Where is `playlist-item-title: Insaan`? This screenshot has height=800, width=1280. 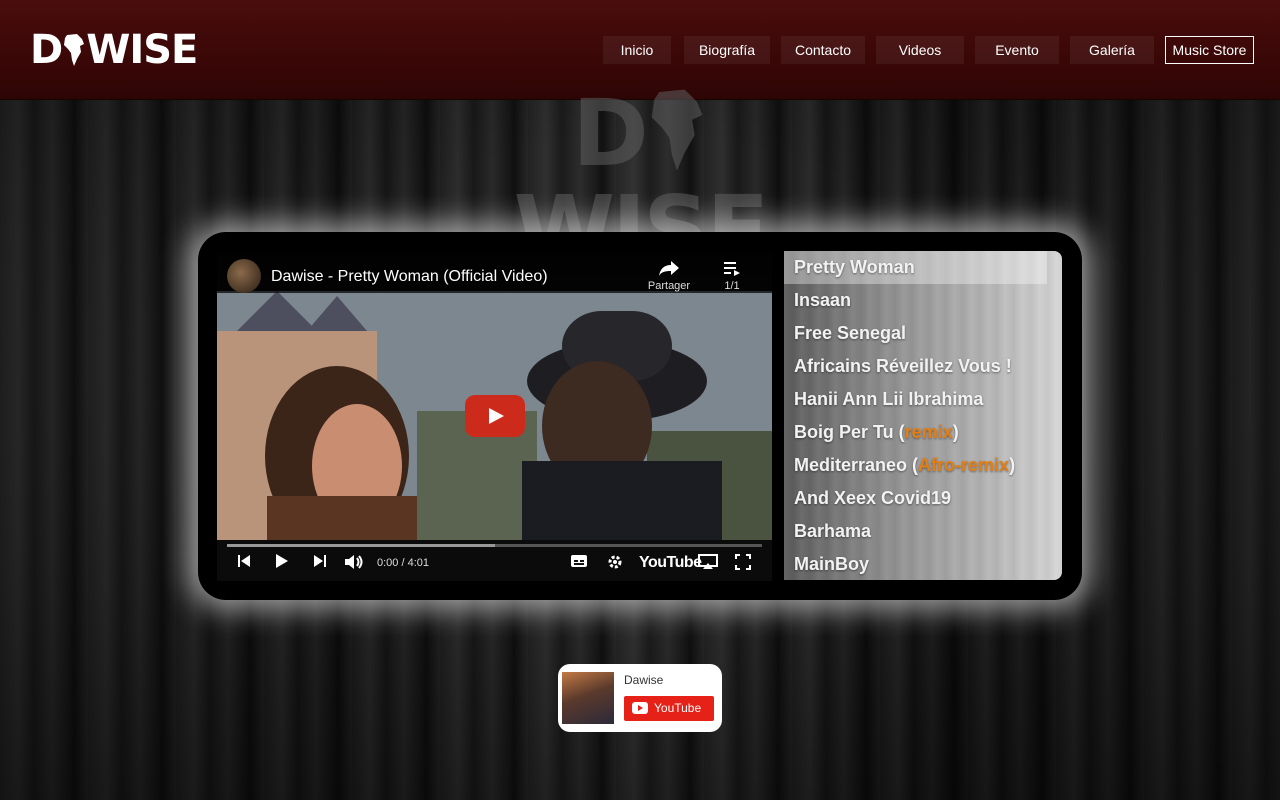 playlist-item-title: Insaan is located at coordinates (823, 300).